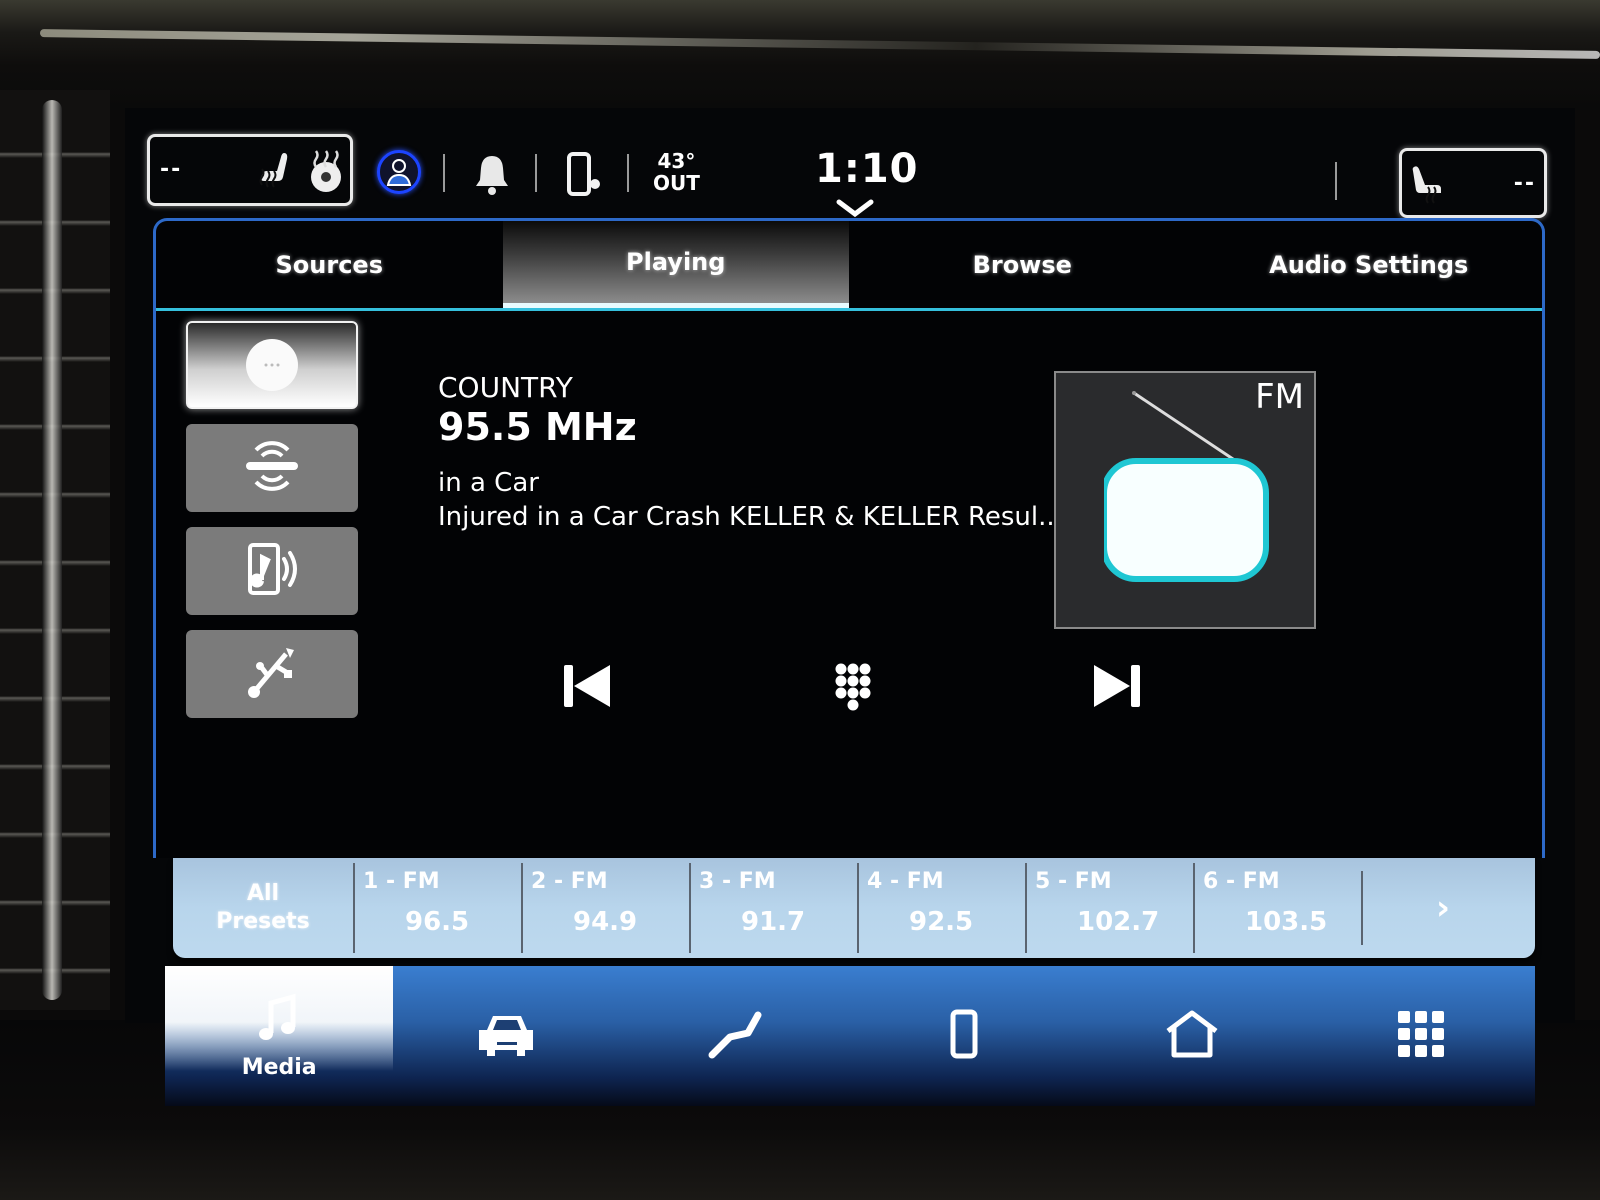 The height and width of the screenshot is (1200, 1600). What do you see at coordinates (675, 264) in the screenshot?
I see `tab-playing: Playing` at bounding box center [675, 264].